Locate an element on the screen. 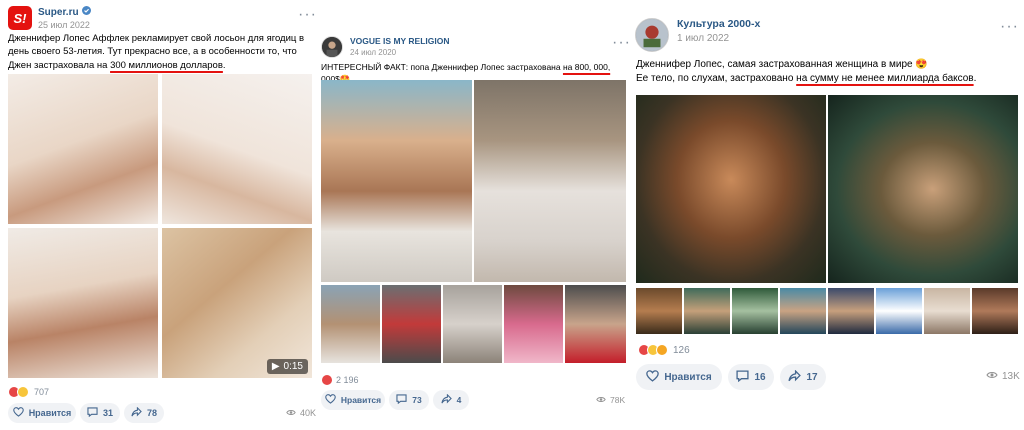 The height and width of the screenshot is (430, 1024). post-date: 24 июл 2020 is located at coordinates (400, 52).